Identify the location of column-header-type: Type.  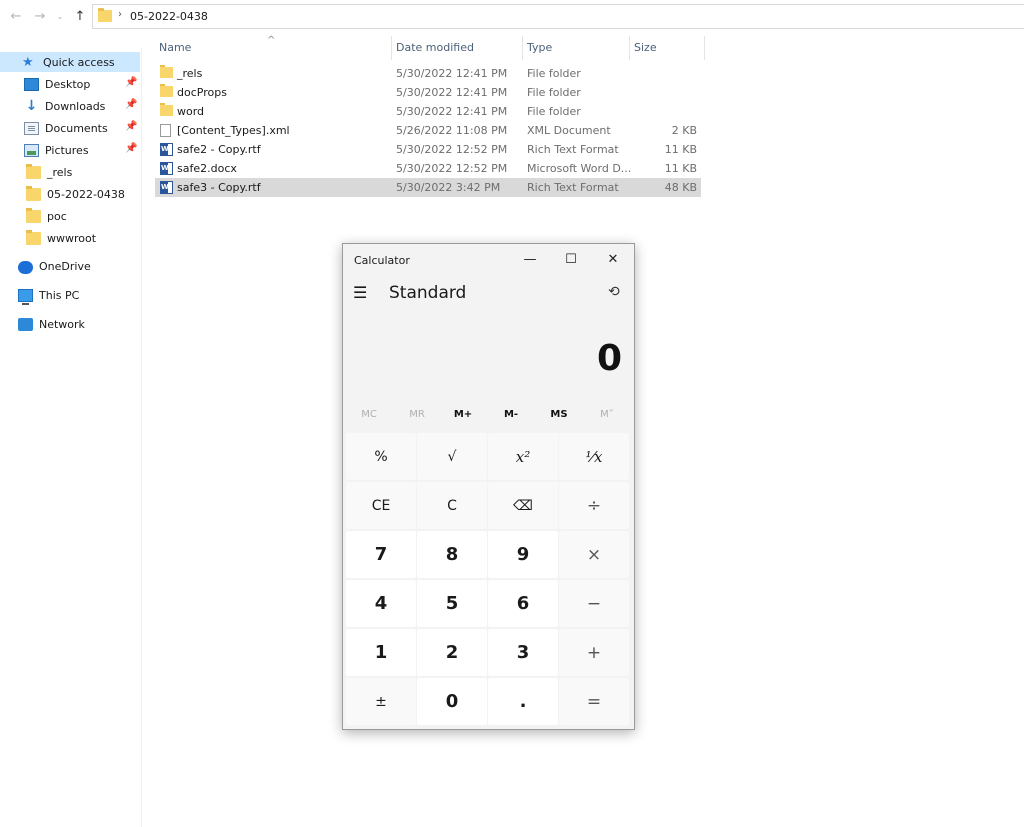
(576, 48).